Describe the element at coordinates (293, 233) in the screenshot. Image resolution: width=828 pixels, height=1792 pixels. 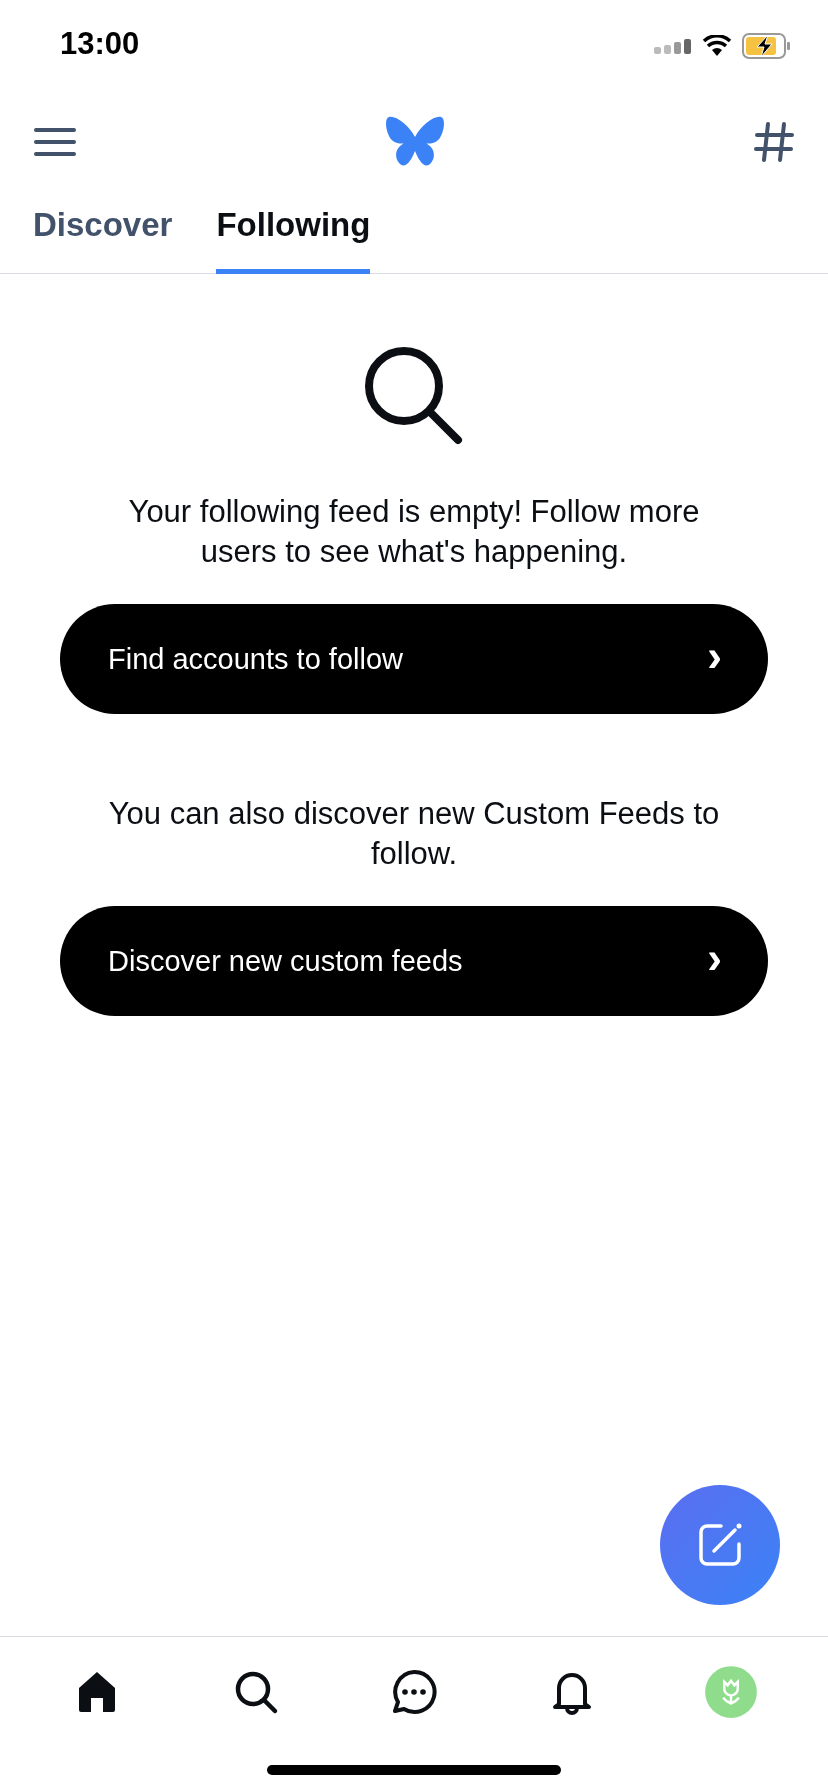
I see `feed-tab: Following` at that location.